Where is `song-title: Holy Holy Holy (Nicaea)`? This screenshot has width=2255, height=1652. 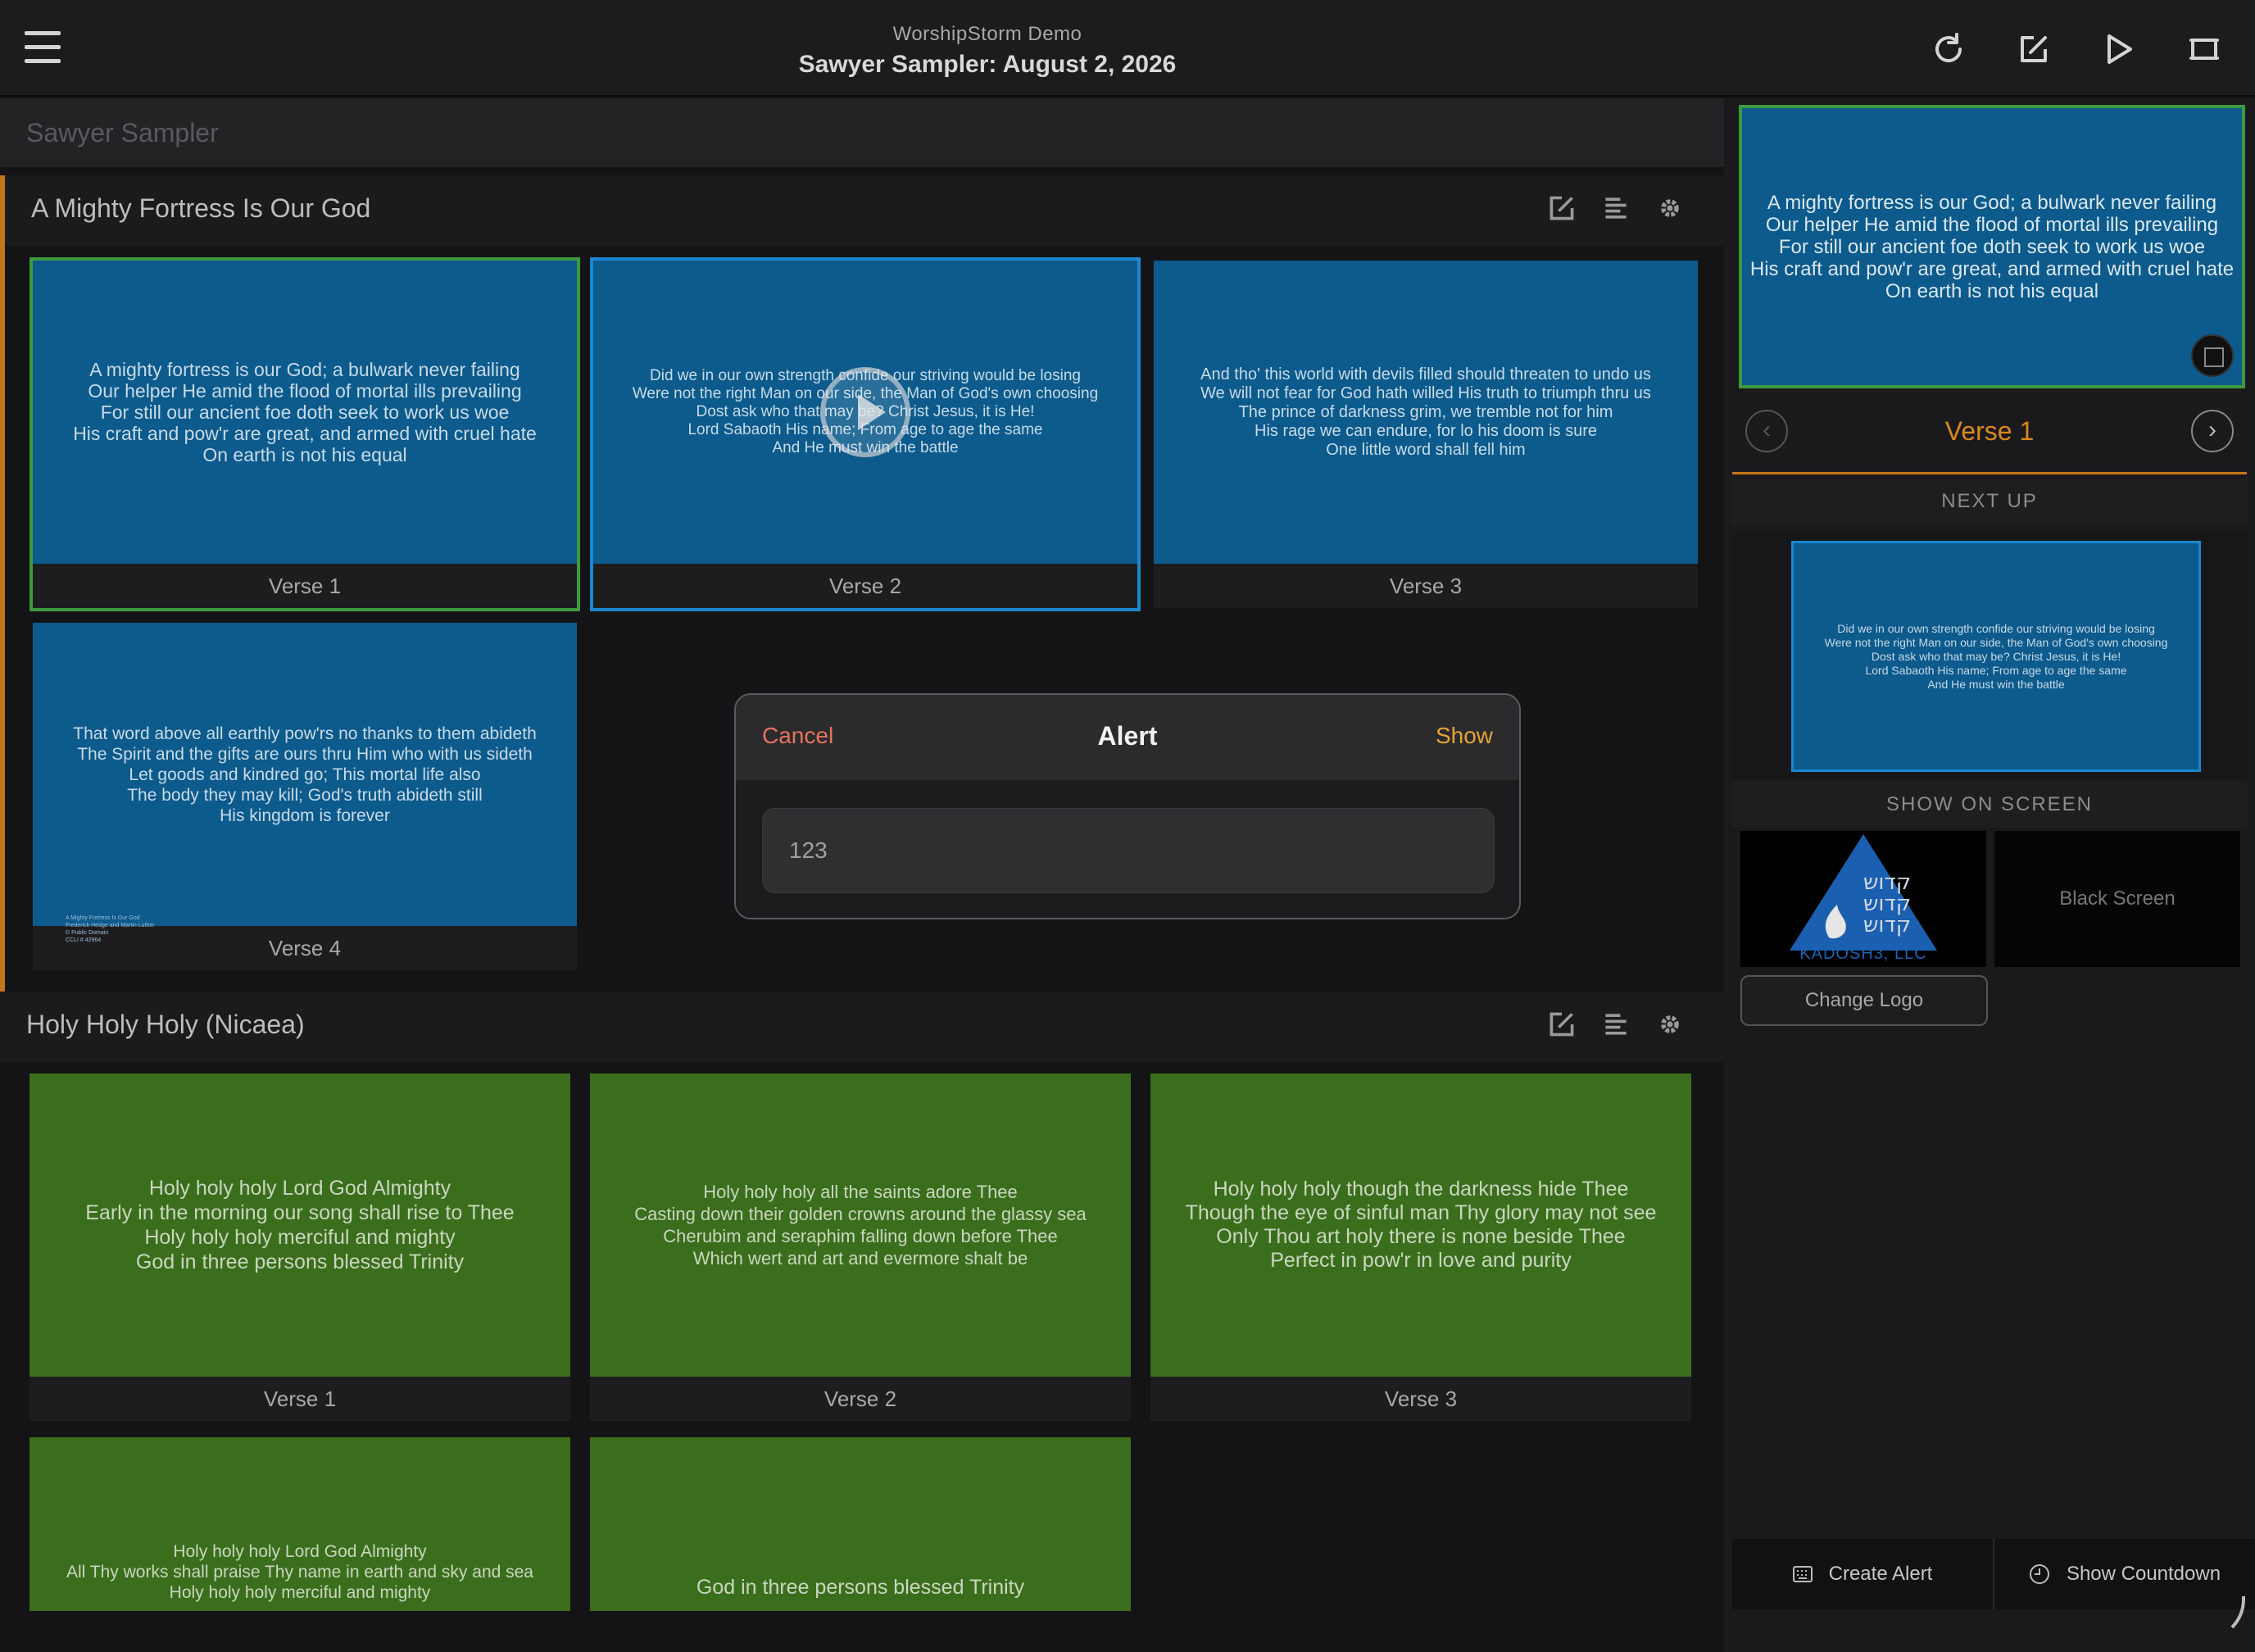 song-title: Holy Holy Holy (Nicaea) is located at coordinates (166, 1024).